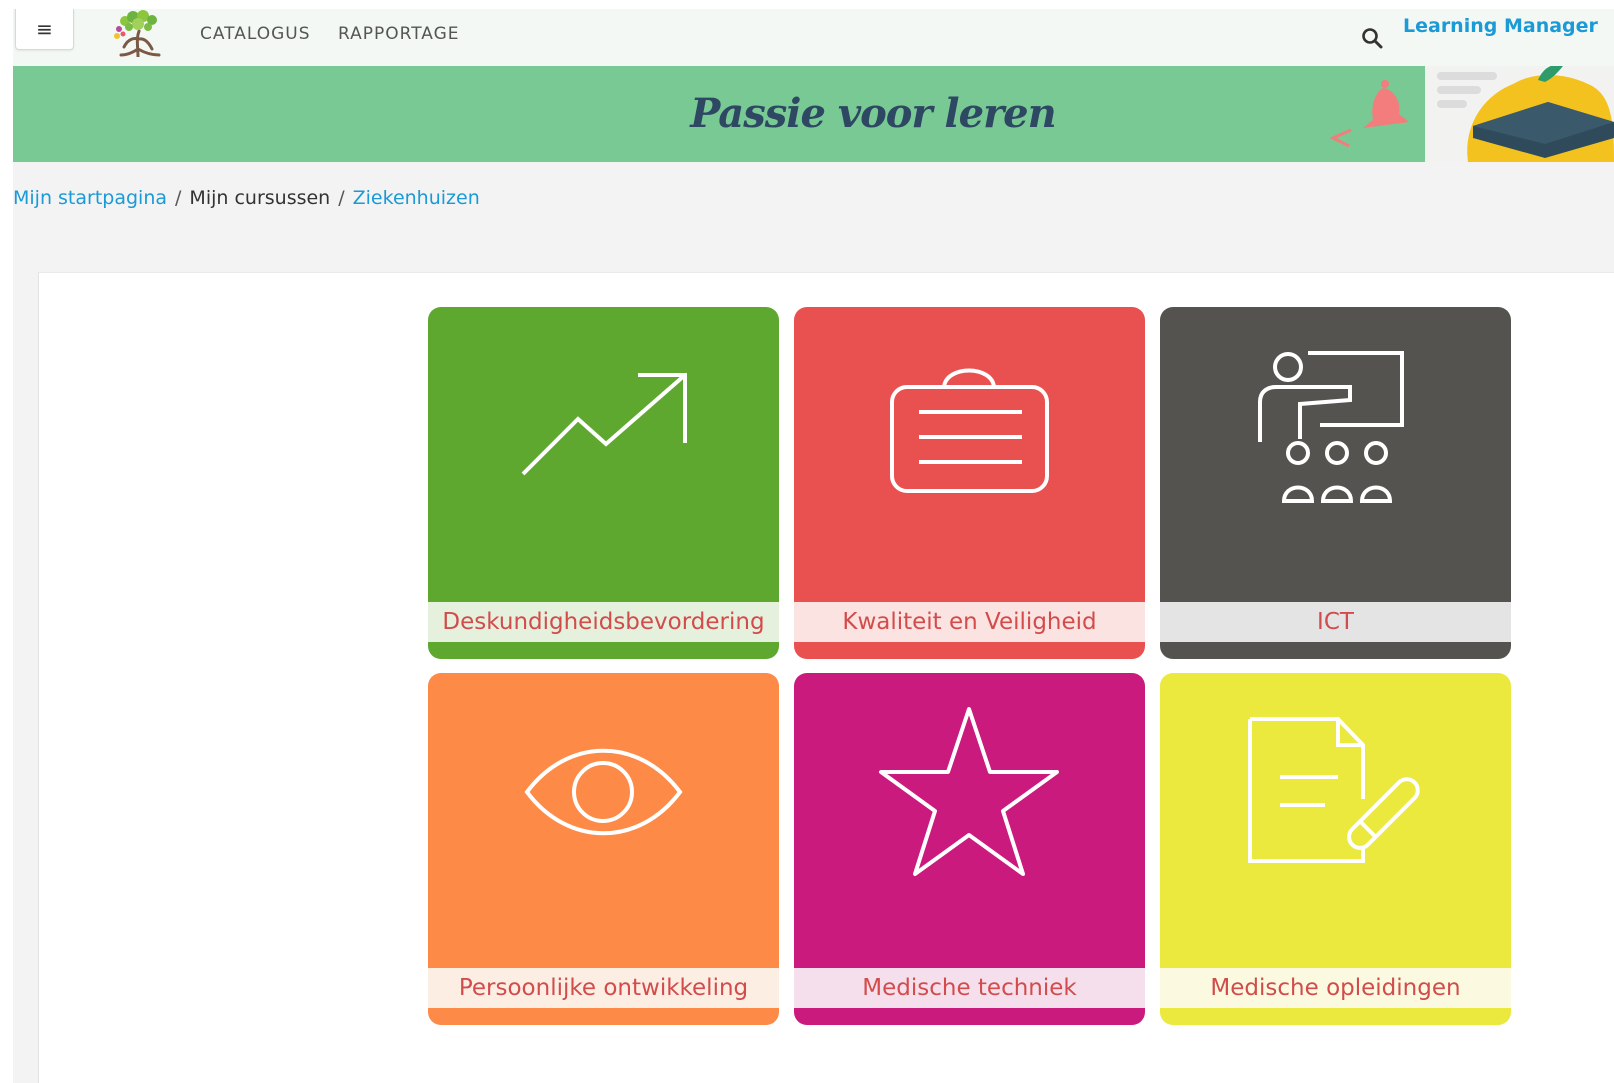 The image size is (1614, 1083). I want to click on category-tile-ict: ICT, so click(1335, 483).